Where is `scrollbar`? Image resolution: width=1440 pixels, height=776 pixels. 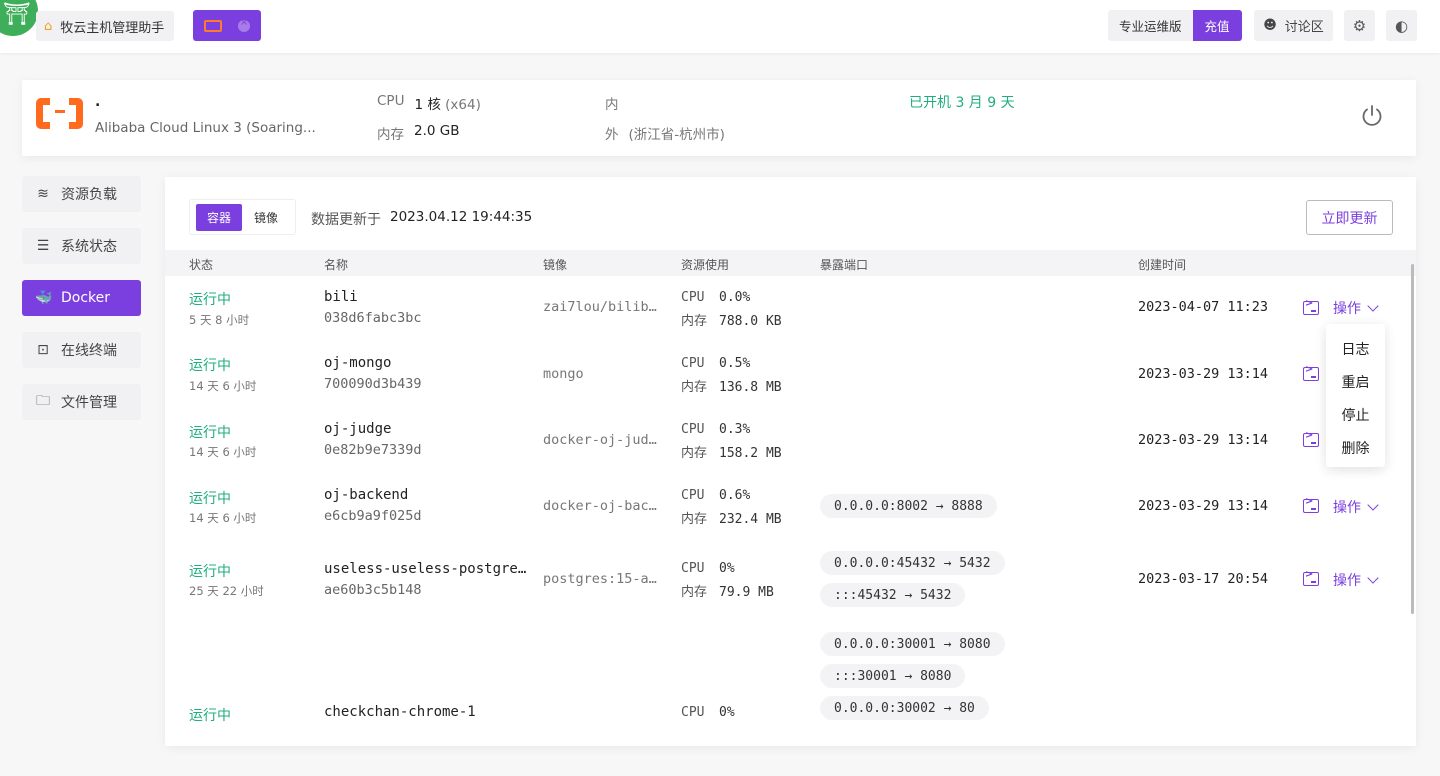 scrollbar is located at coordinates (1412, 439).